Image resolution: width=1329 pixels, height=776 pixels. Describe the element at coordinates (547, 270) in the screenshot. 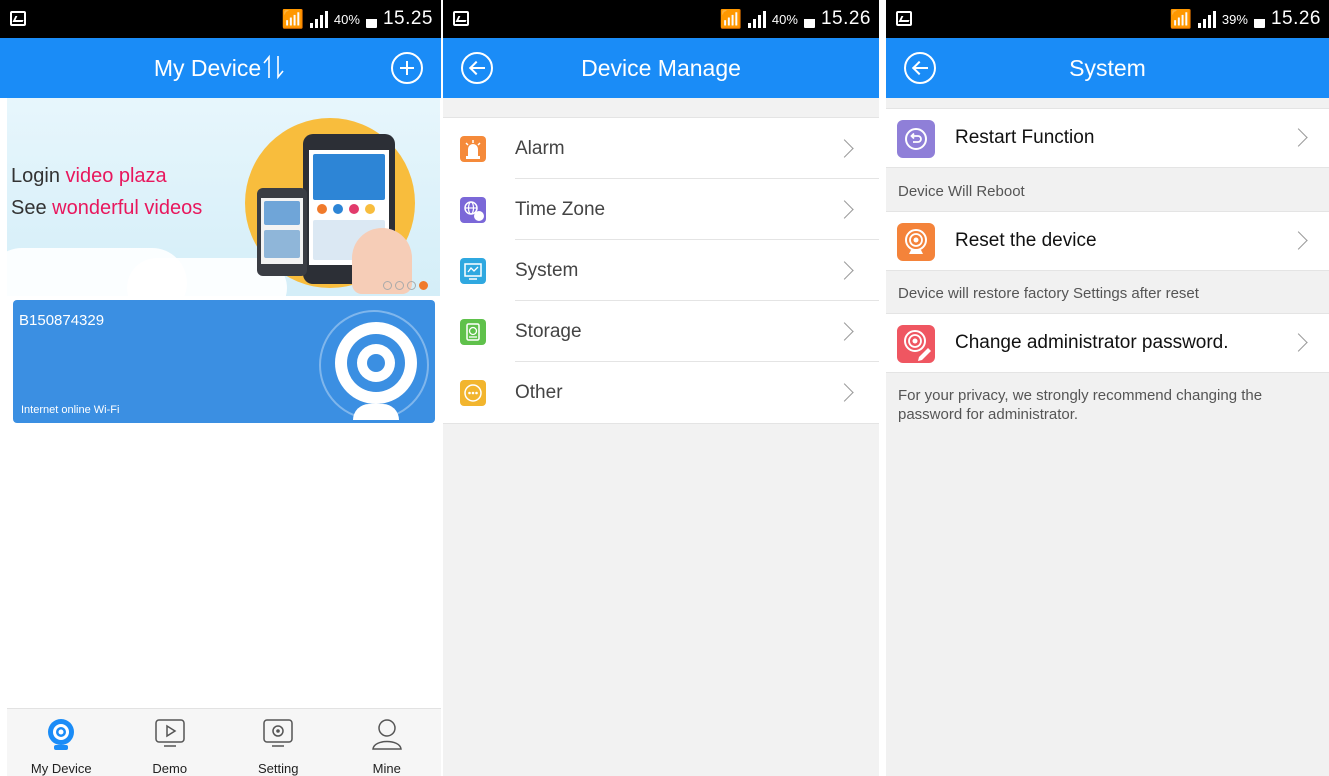

I see `list-item-label: System` at that location.